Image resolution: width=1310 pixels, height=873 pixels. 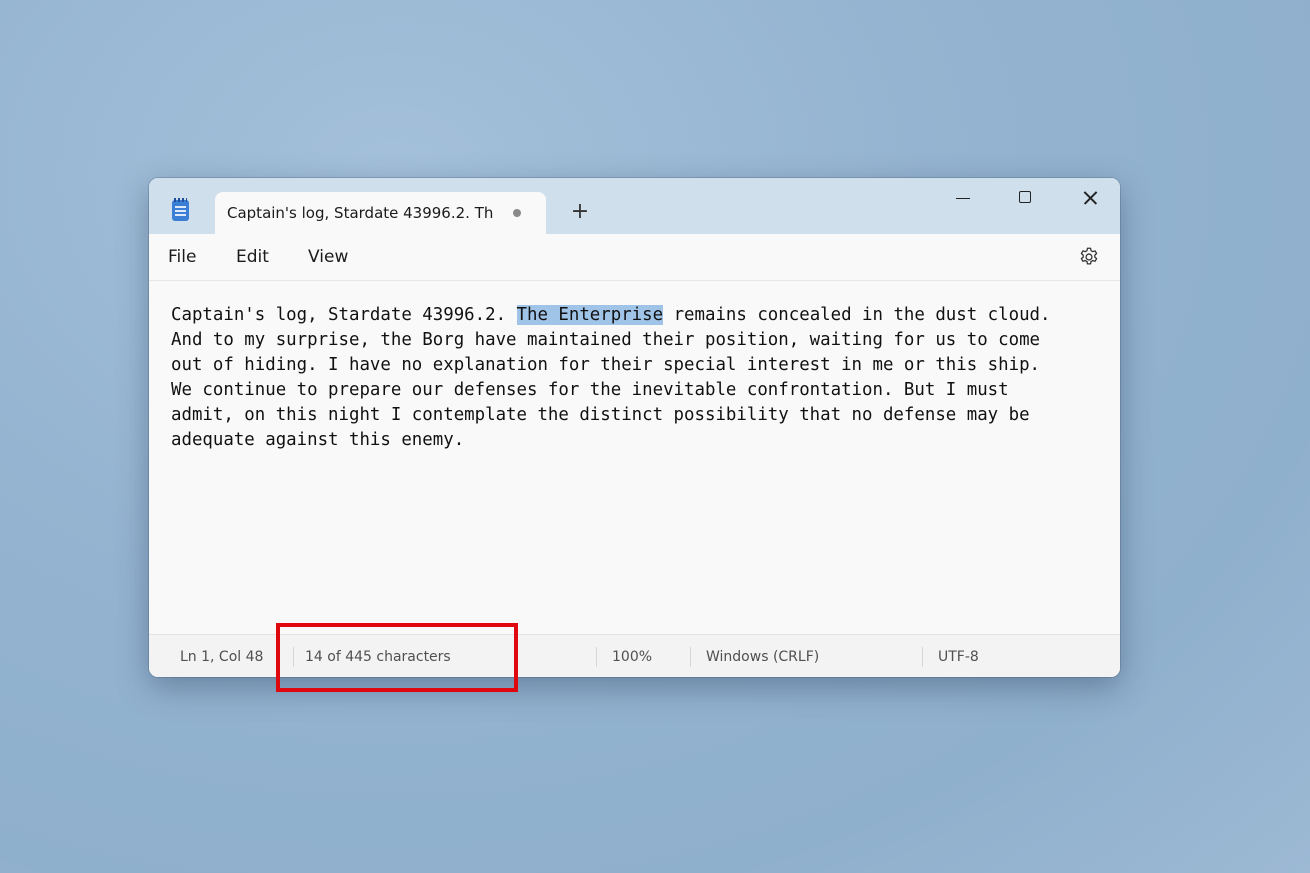 I want to click on minimize-button, so click(x=963, y=198).